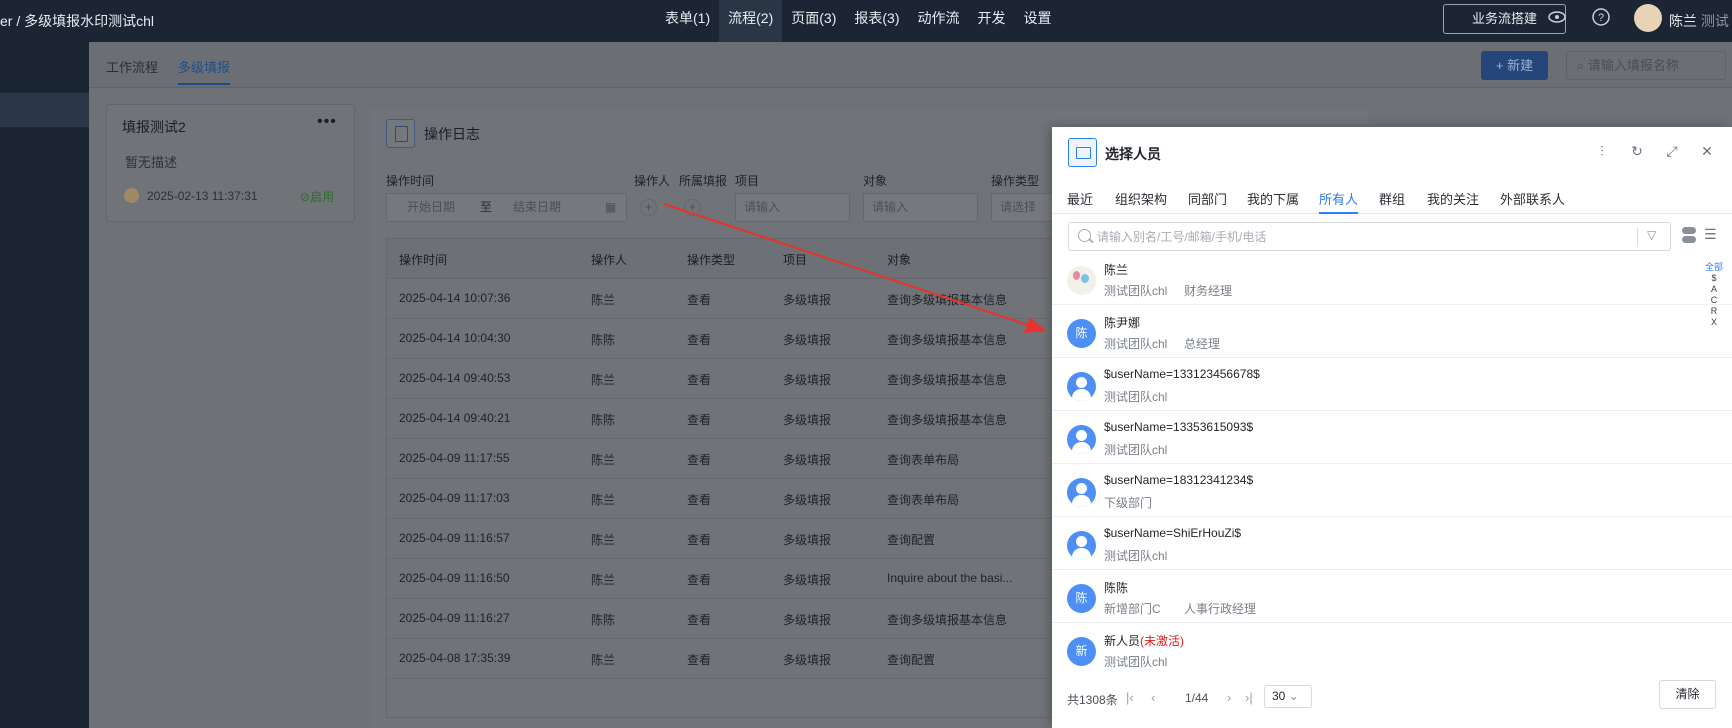  What do you see at coordinates (1229, 697) in the screenshot?
I see `next-page-icon: ›` at bounding box center [1229, 697].